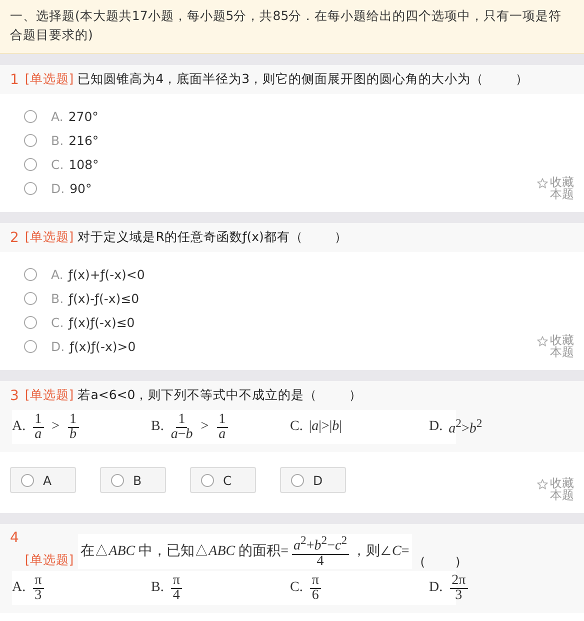 The image size is (584, 621). What do you see at coordinates (220, 395) in the screenshot?
I see `question-text: 若a<6<0，则下列不等式中不成立的是（ ）` at bounding box center [220, 395].